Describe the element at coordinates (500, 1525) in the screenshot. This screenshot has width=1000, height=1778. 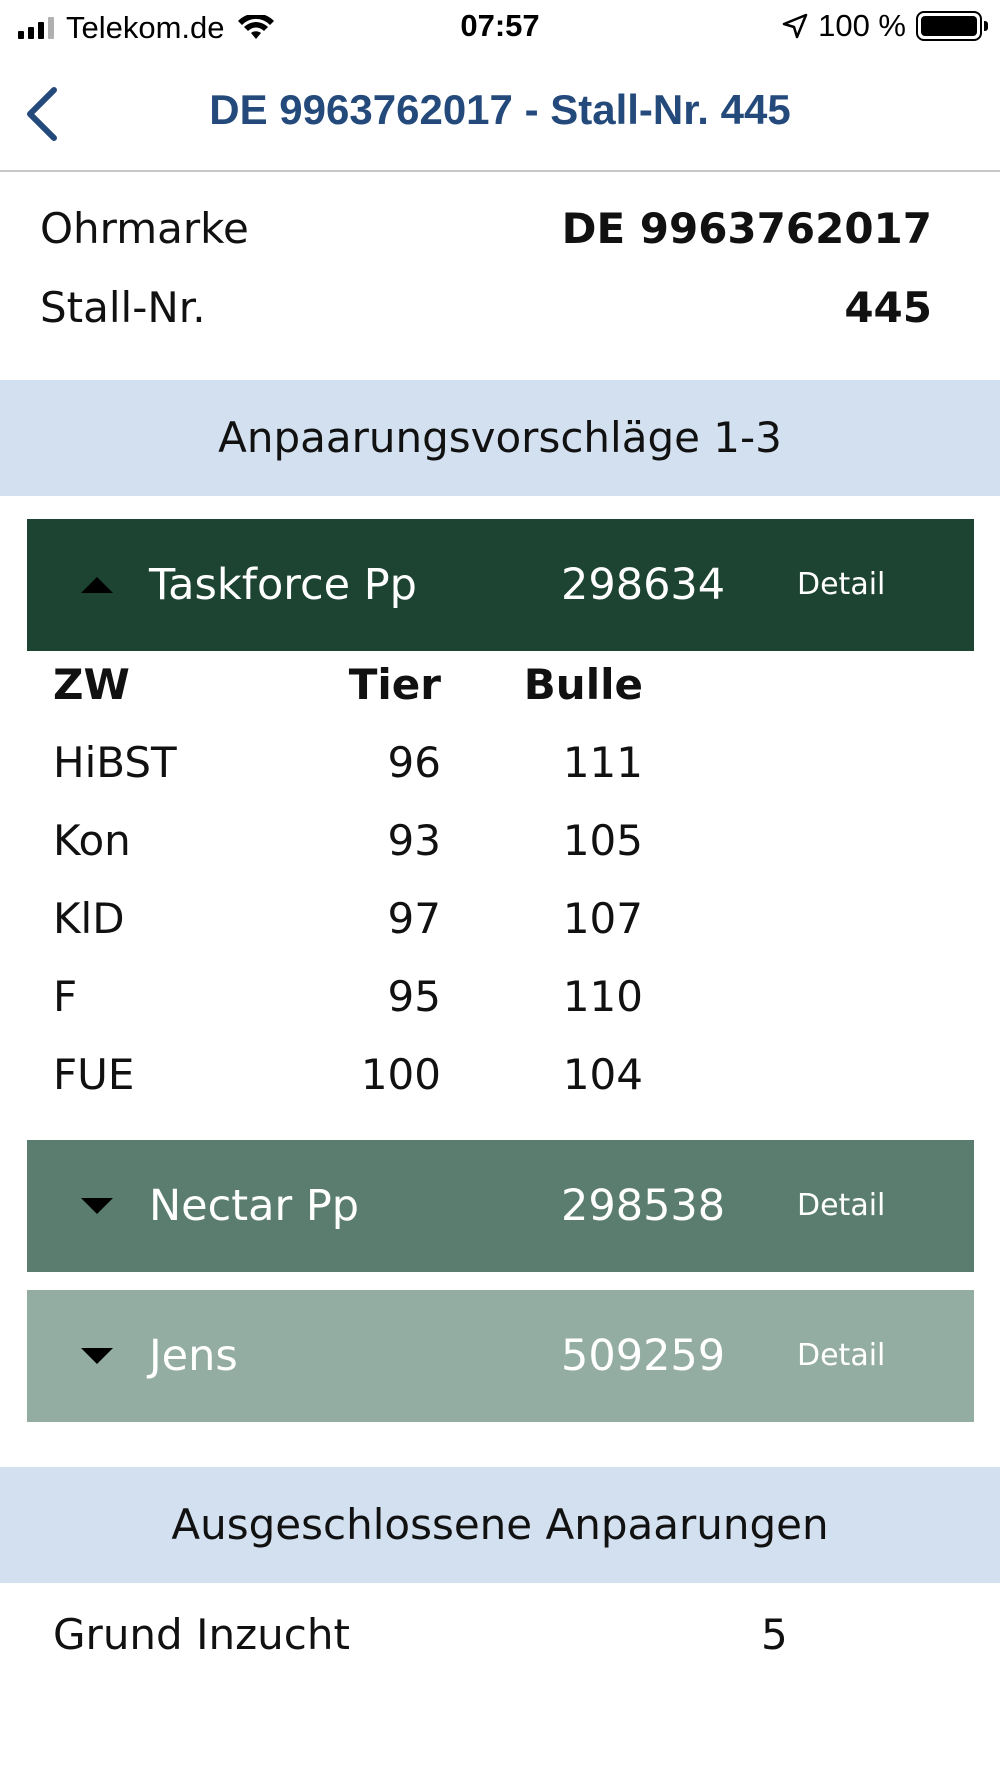
I see `excluded-header: Ausgeschlossene Anpaarungen` at that location.